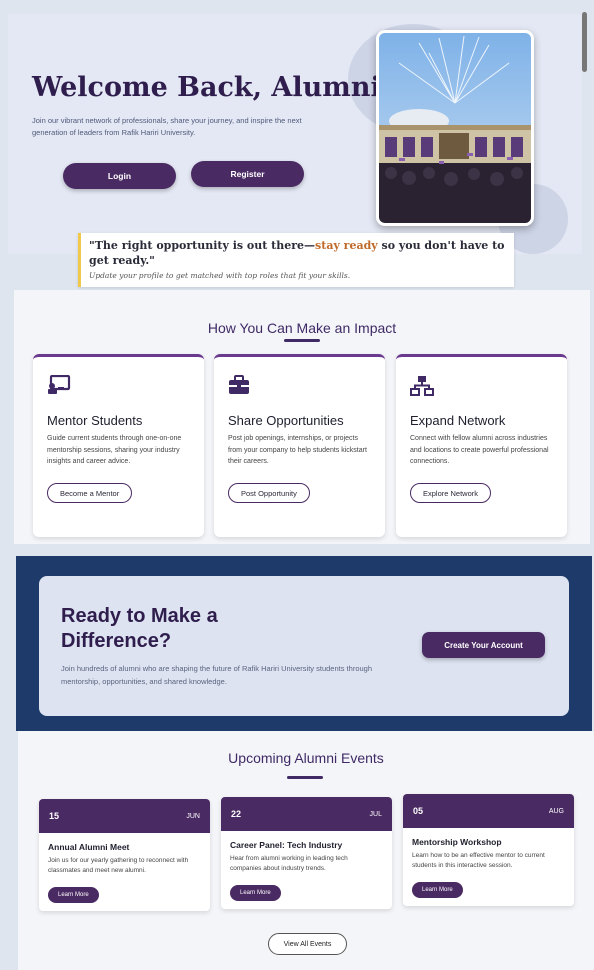 Image resolution: width=594 pixels, height=970 pixels. I want to click on network-icon, so click(422, 388).